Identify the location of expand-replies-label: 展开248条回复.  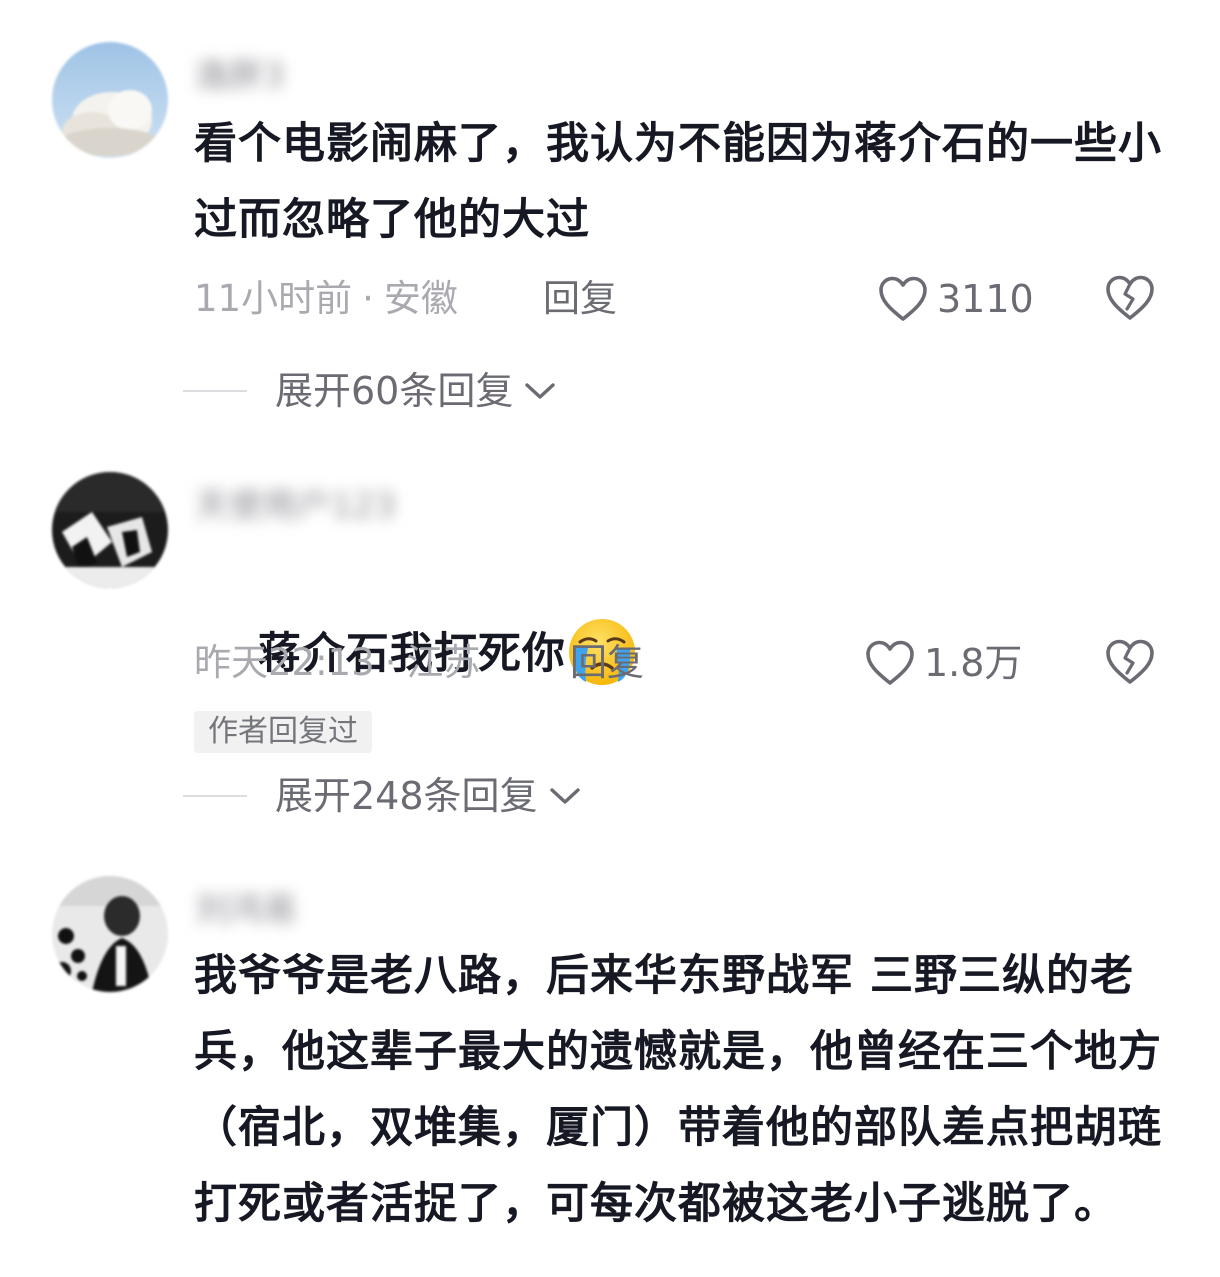
(428, 796).